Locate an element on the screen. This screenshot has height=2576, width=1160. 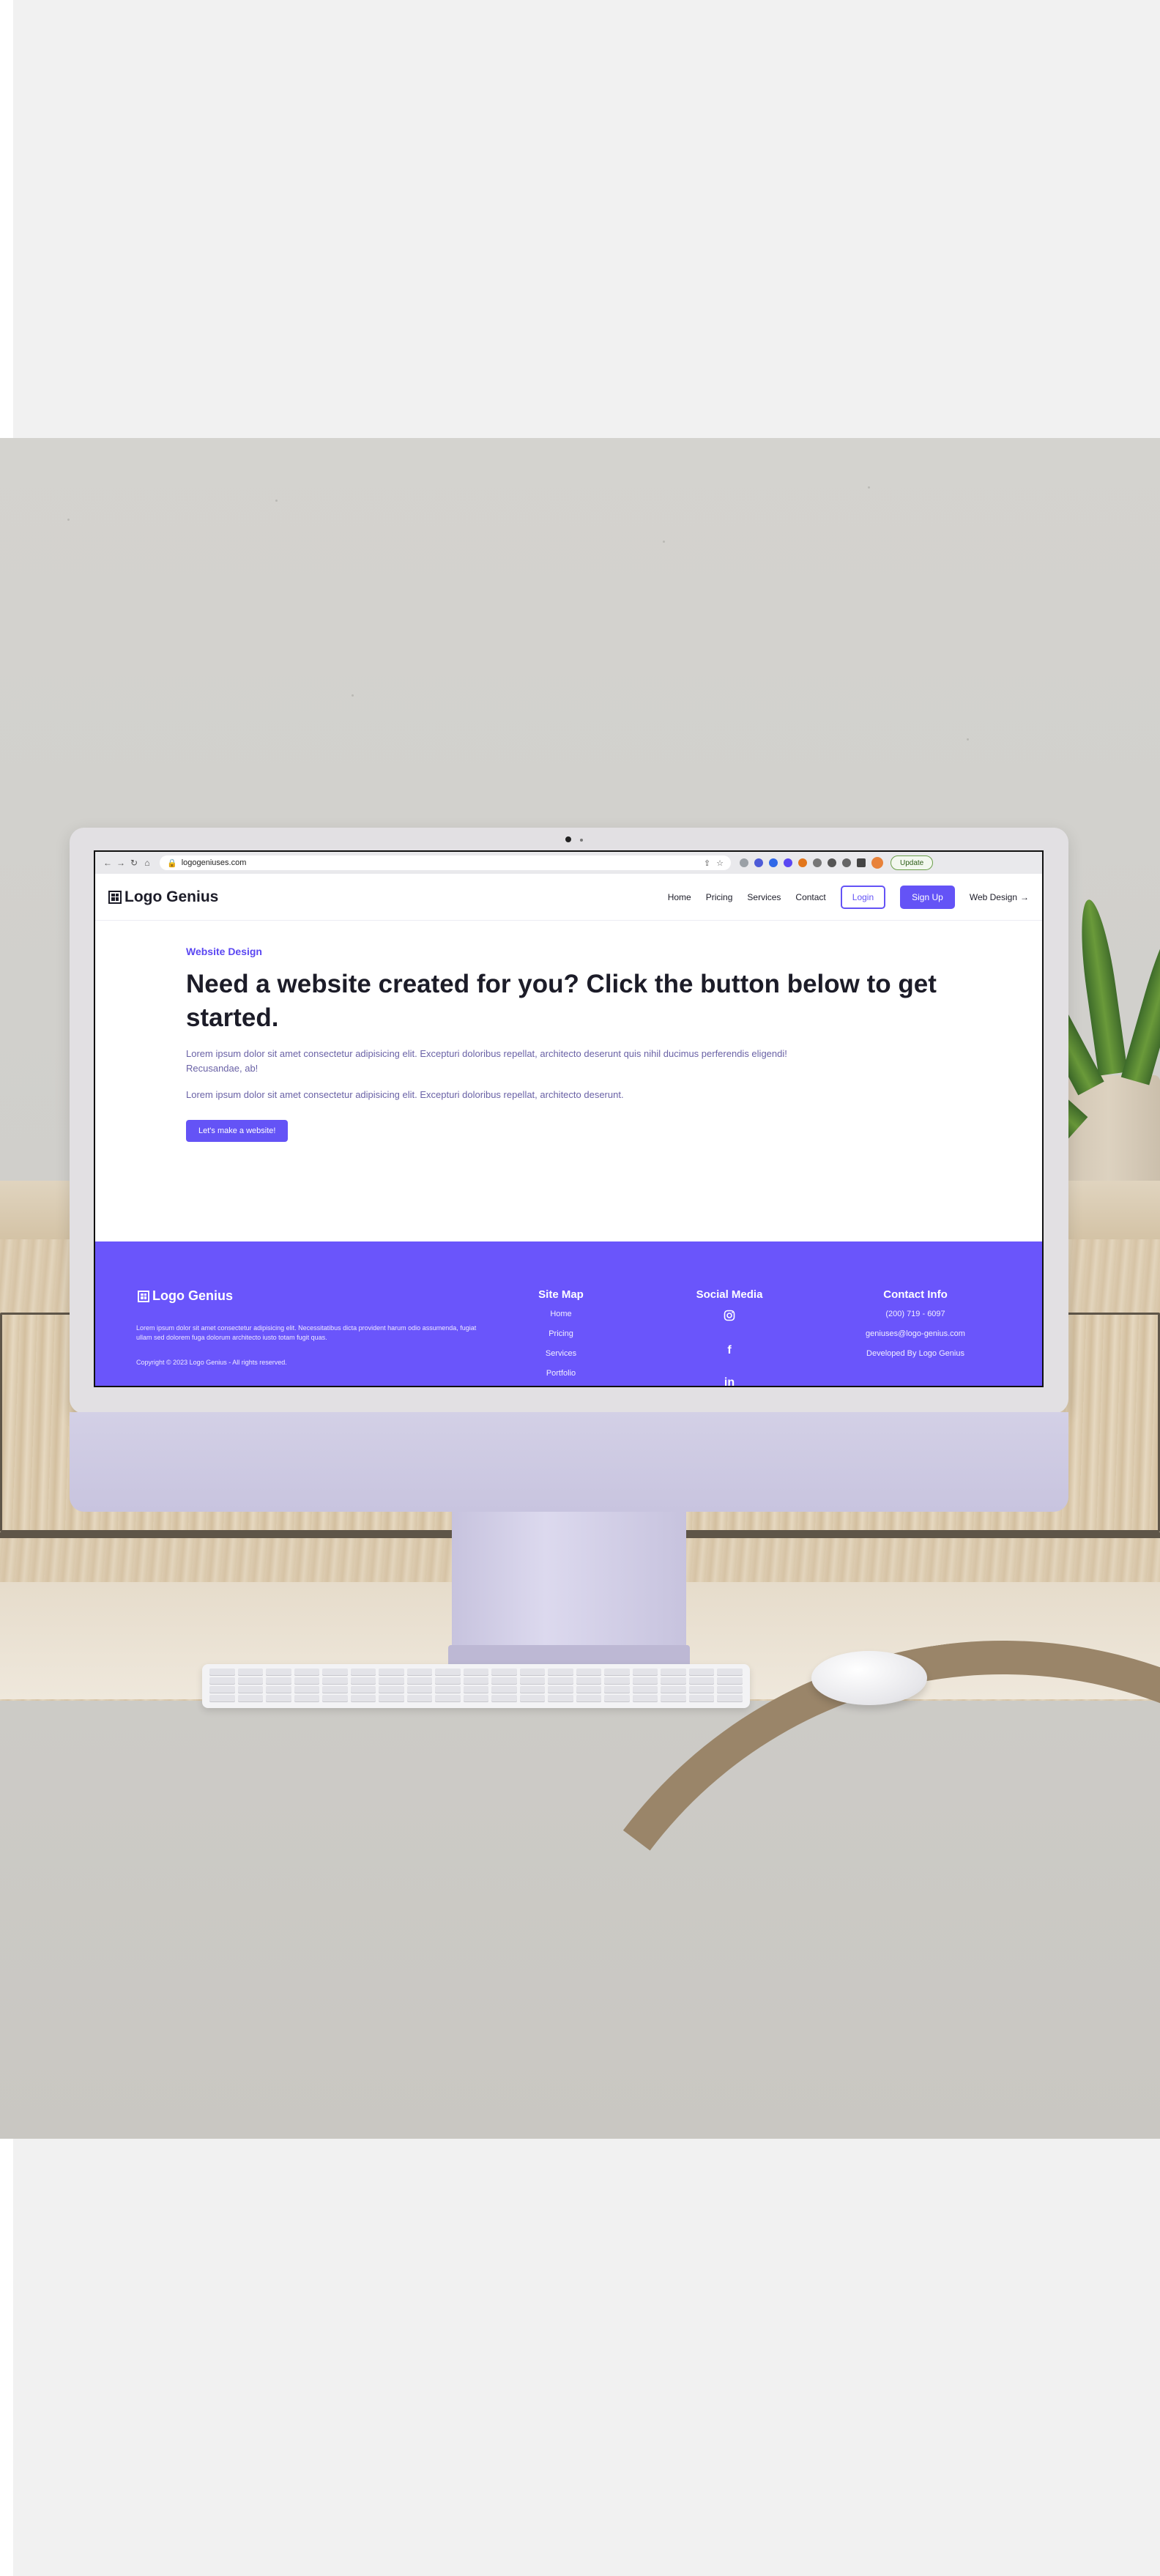
sitemap-link-home: Home is located at coordinates (561, 1314).